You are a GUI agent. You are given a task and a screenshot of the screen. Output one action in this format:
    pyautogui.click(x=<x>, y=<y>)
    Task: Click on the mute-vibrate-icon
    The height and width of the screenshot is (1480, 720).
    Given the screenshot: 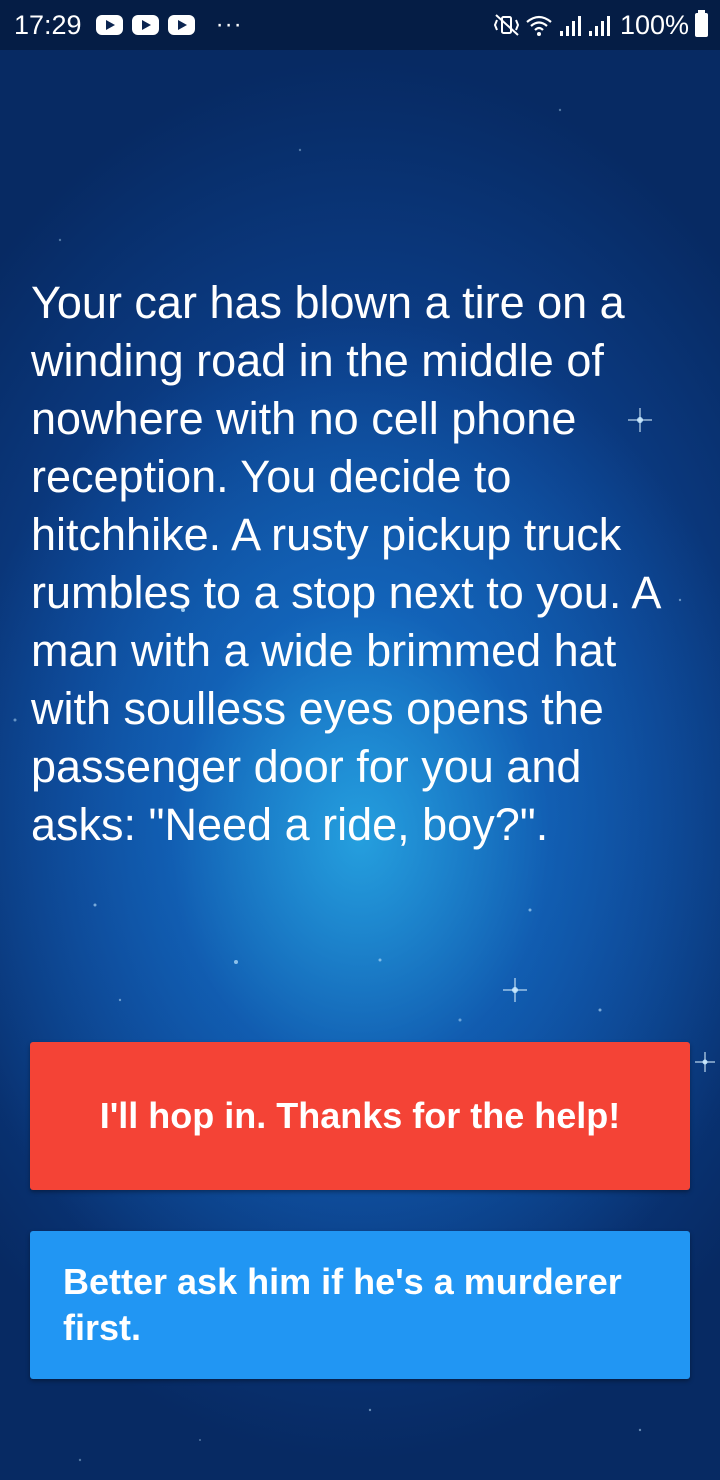 What is the action you would take?
    pyautogui.click(x=506, y=25)
    